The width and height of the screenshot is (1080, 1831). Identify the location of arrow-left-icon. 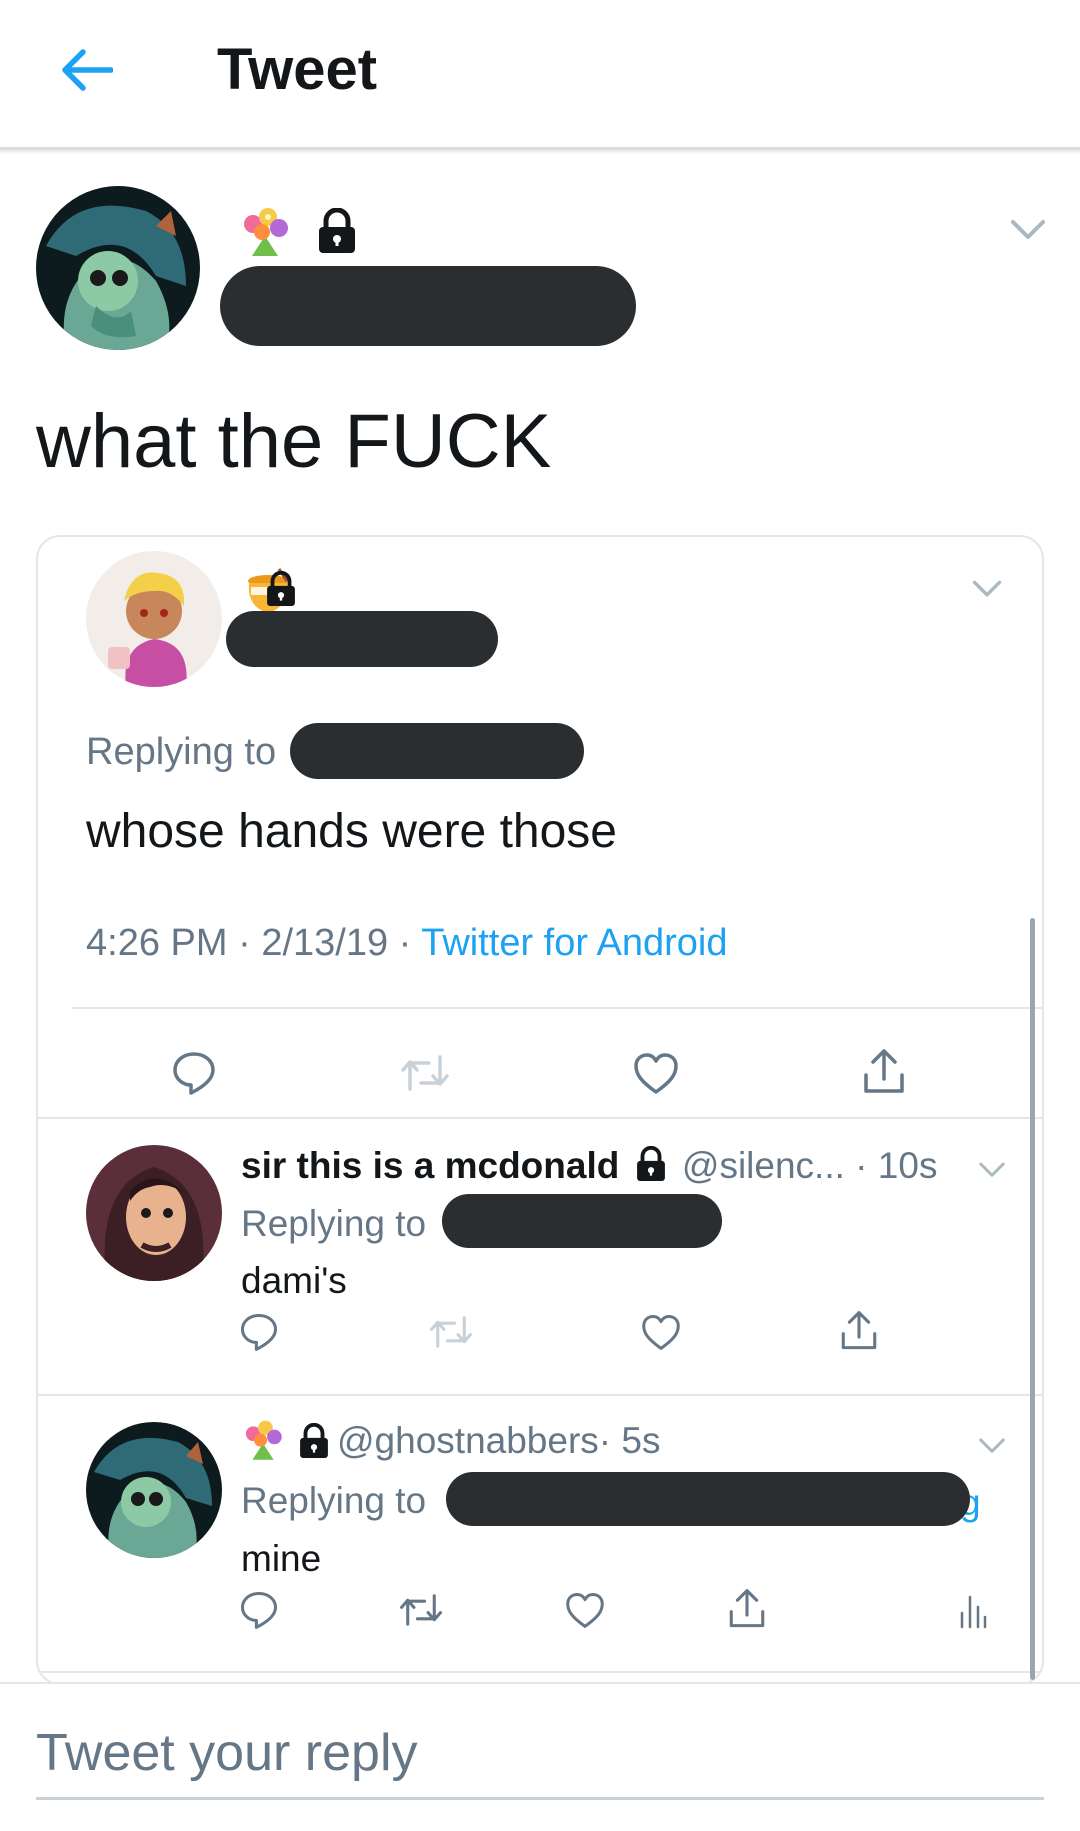
(87, 70).